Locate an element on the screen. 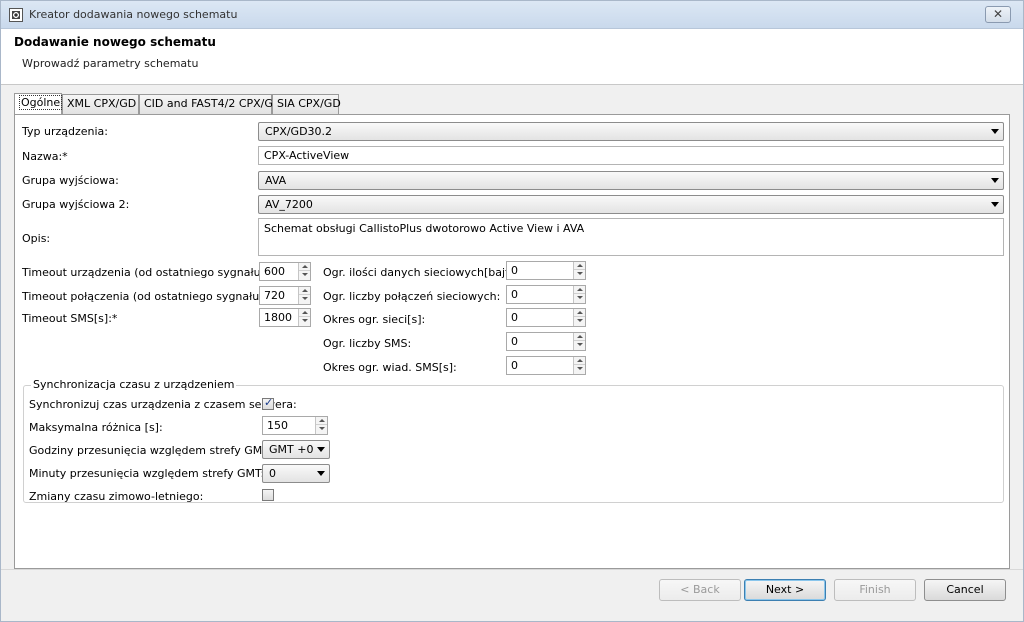  output-group2-select: AV_7200 is located at coordinates (631, 204).